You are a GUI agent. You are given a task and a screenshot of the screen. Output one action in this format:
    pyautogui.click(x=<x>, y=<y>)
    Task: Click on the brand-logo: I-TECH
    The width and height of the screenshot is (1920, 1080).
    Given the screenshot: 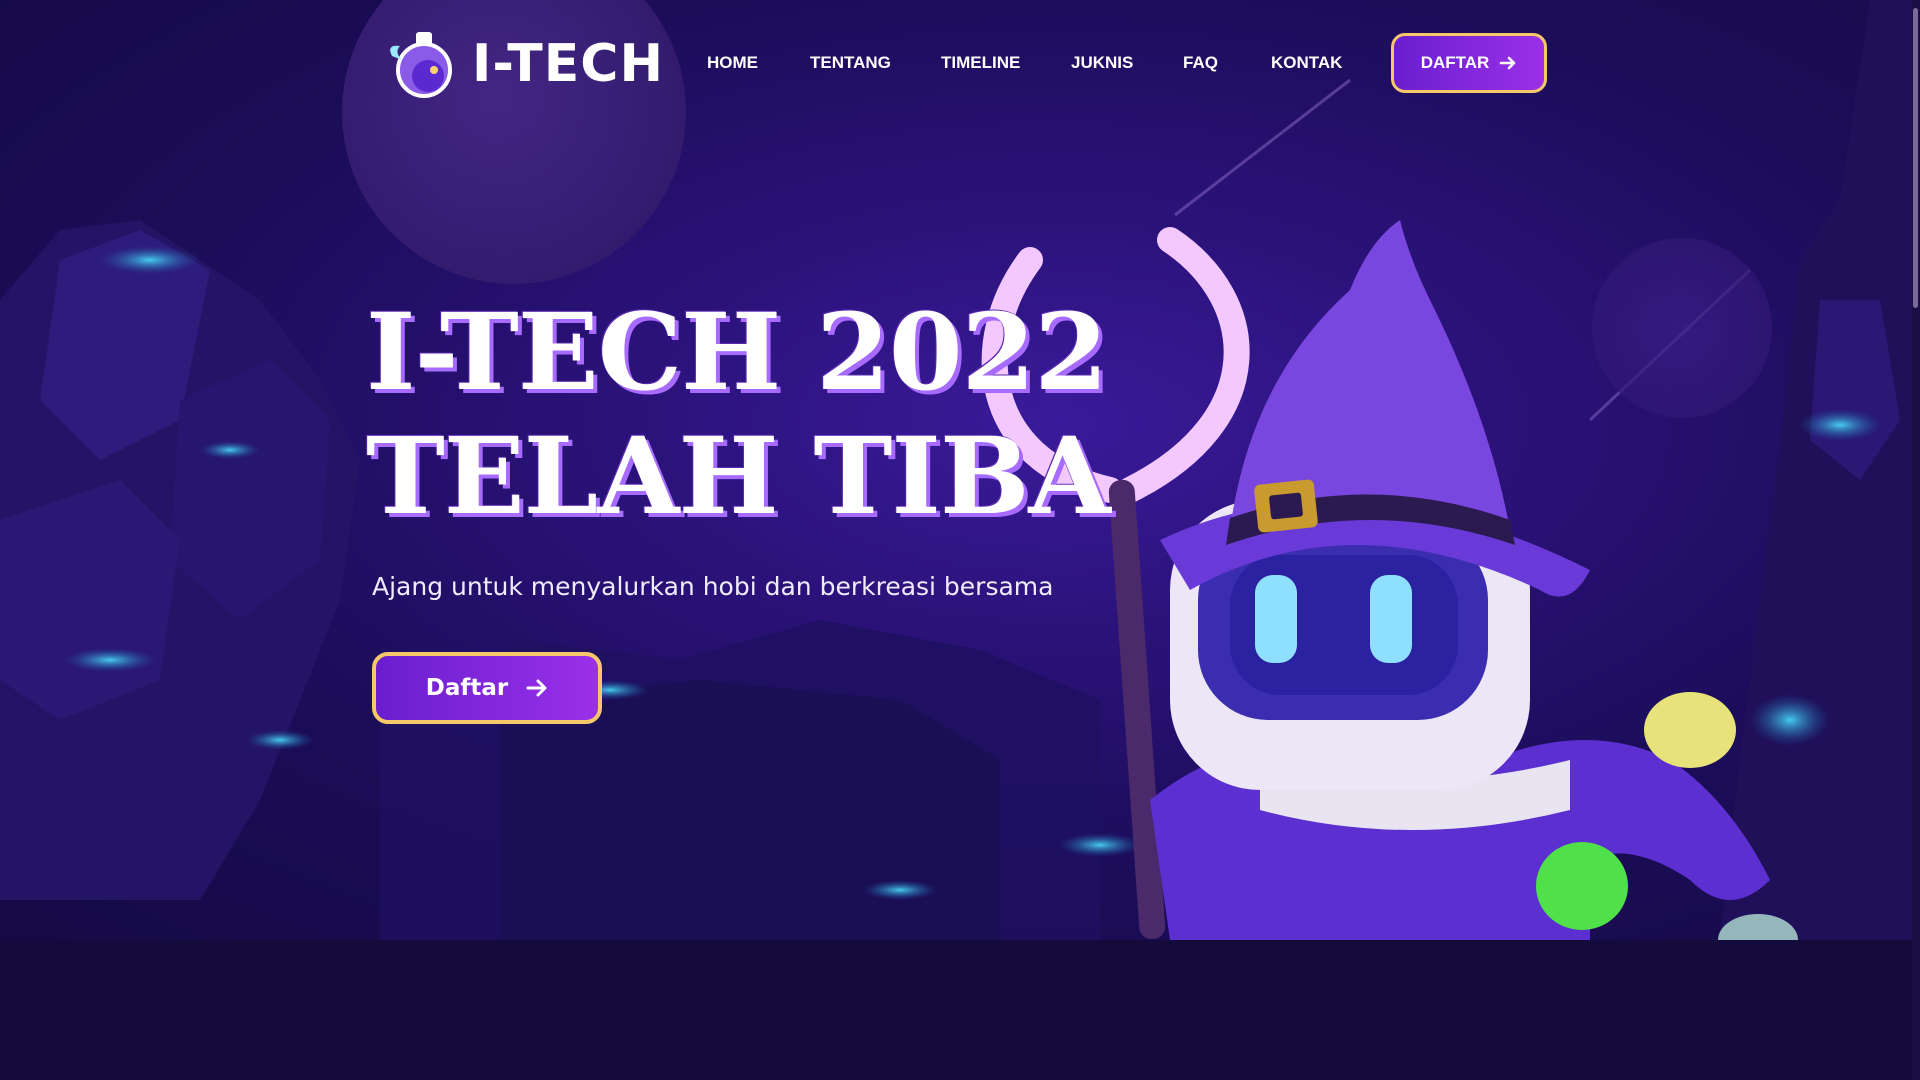 What is the action you would take?
    pyautogui.click(x=524, y=64)
    